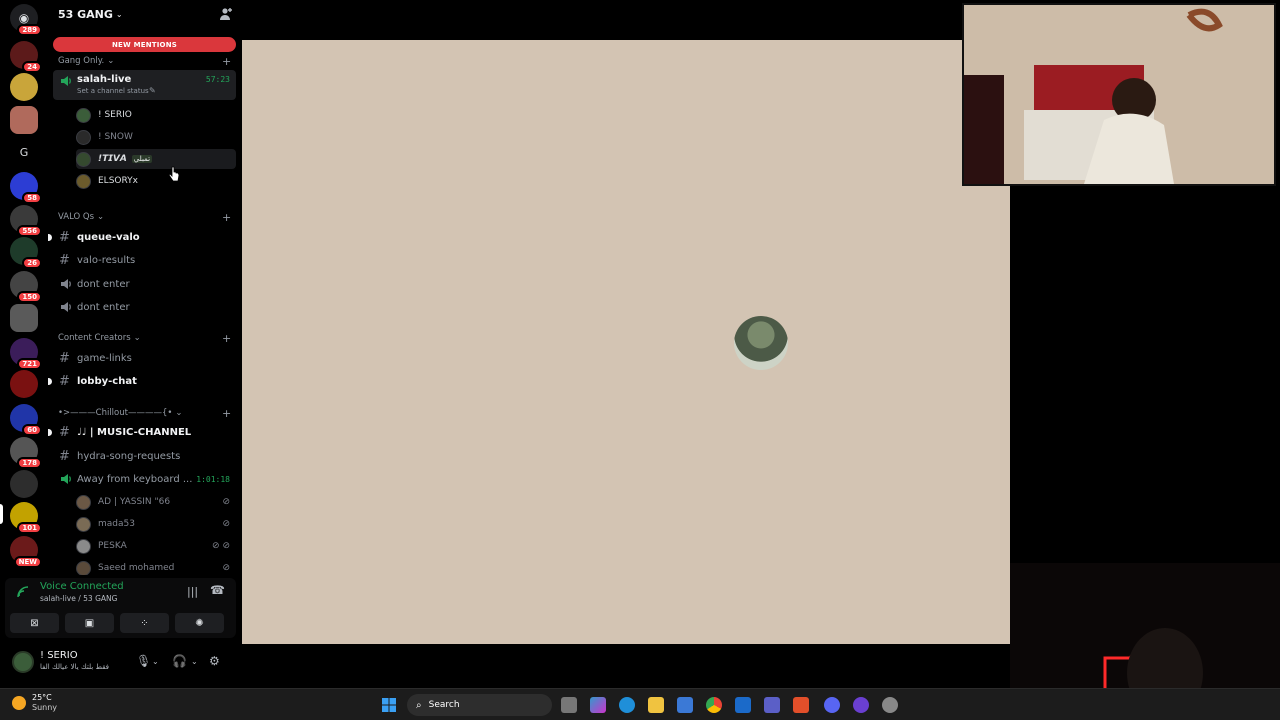 This screenshot has height=720, width=1280. What do you see at coordinates (221, 546) in the screenshot?
I see `muted-deafened-icon: ⊘ ⊘` at bounding box center [221, 546].